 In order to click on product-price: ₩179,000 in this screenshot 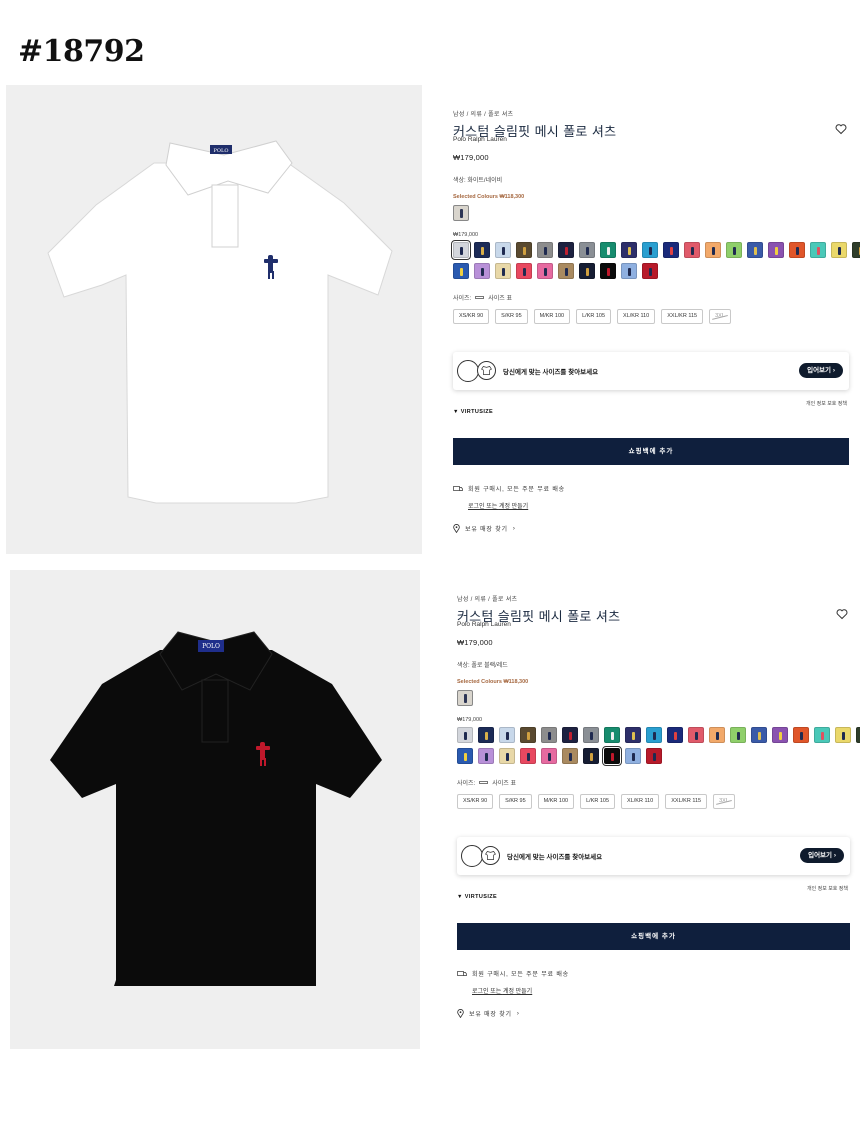, I will do `click(471, 157)`.